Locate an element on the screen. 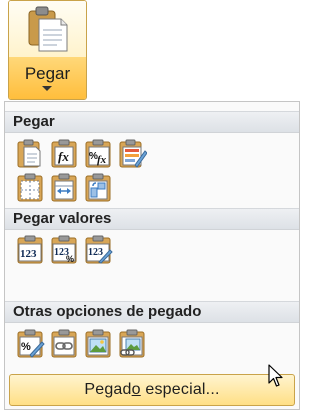  section-header-other-paste-options: Otras opciones de pegado is located at coordinates (152, 312).